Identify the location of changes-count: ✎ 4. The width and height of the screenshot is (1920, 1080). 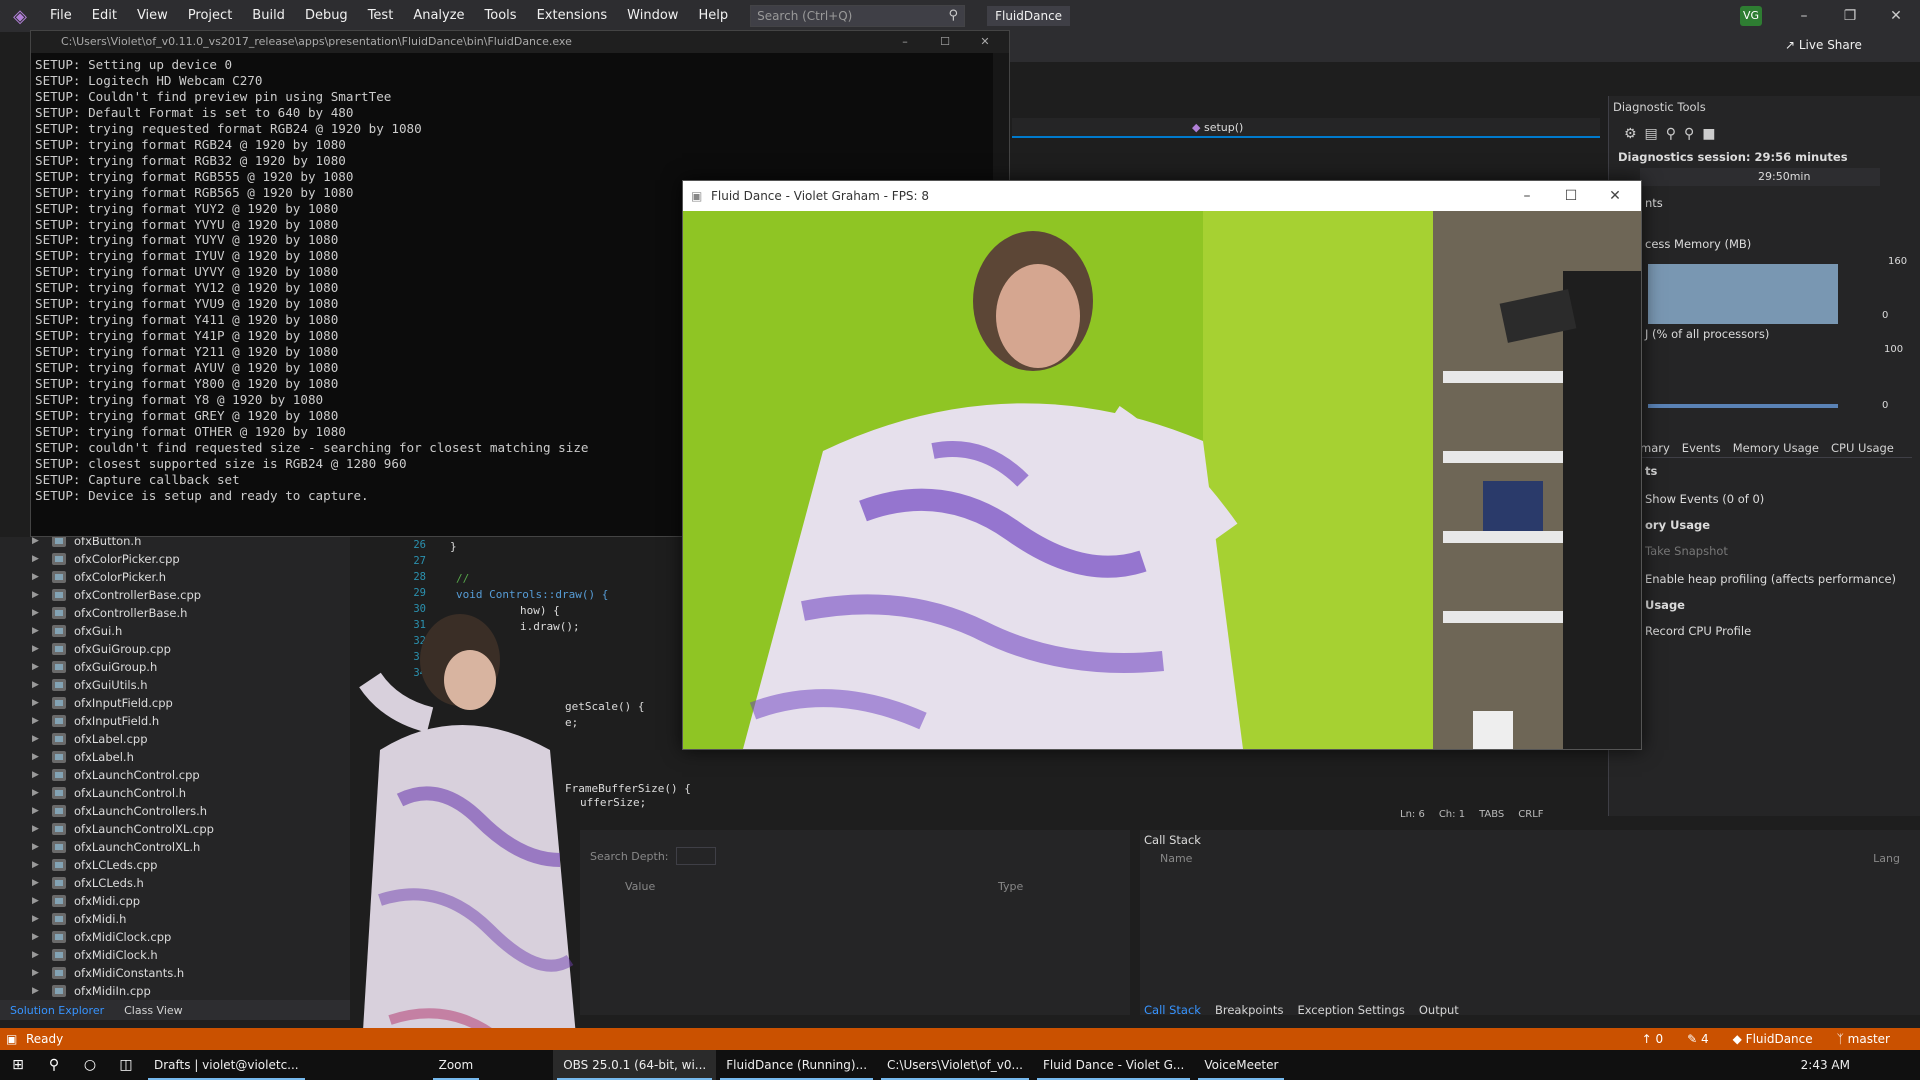
(1698, 1039).